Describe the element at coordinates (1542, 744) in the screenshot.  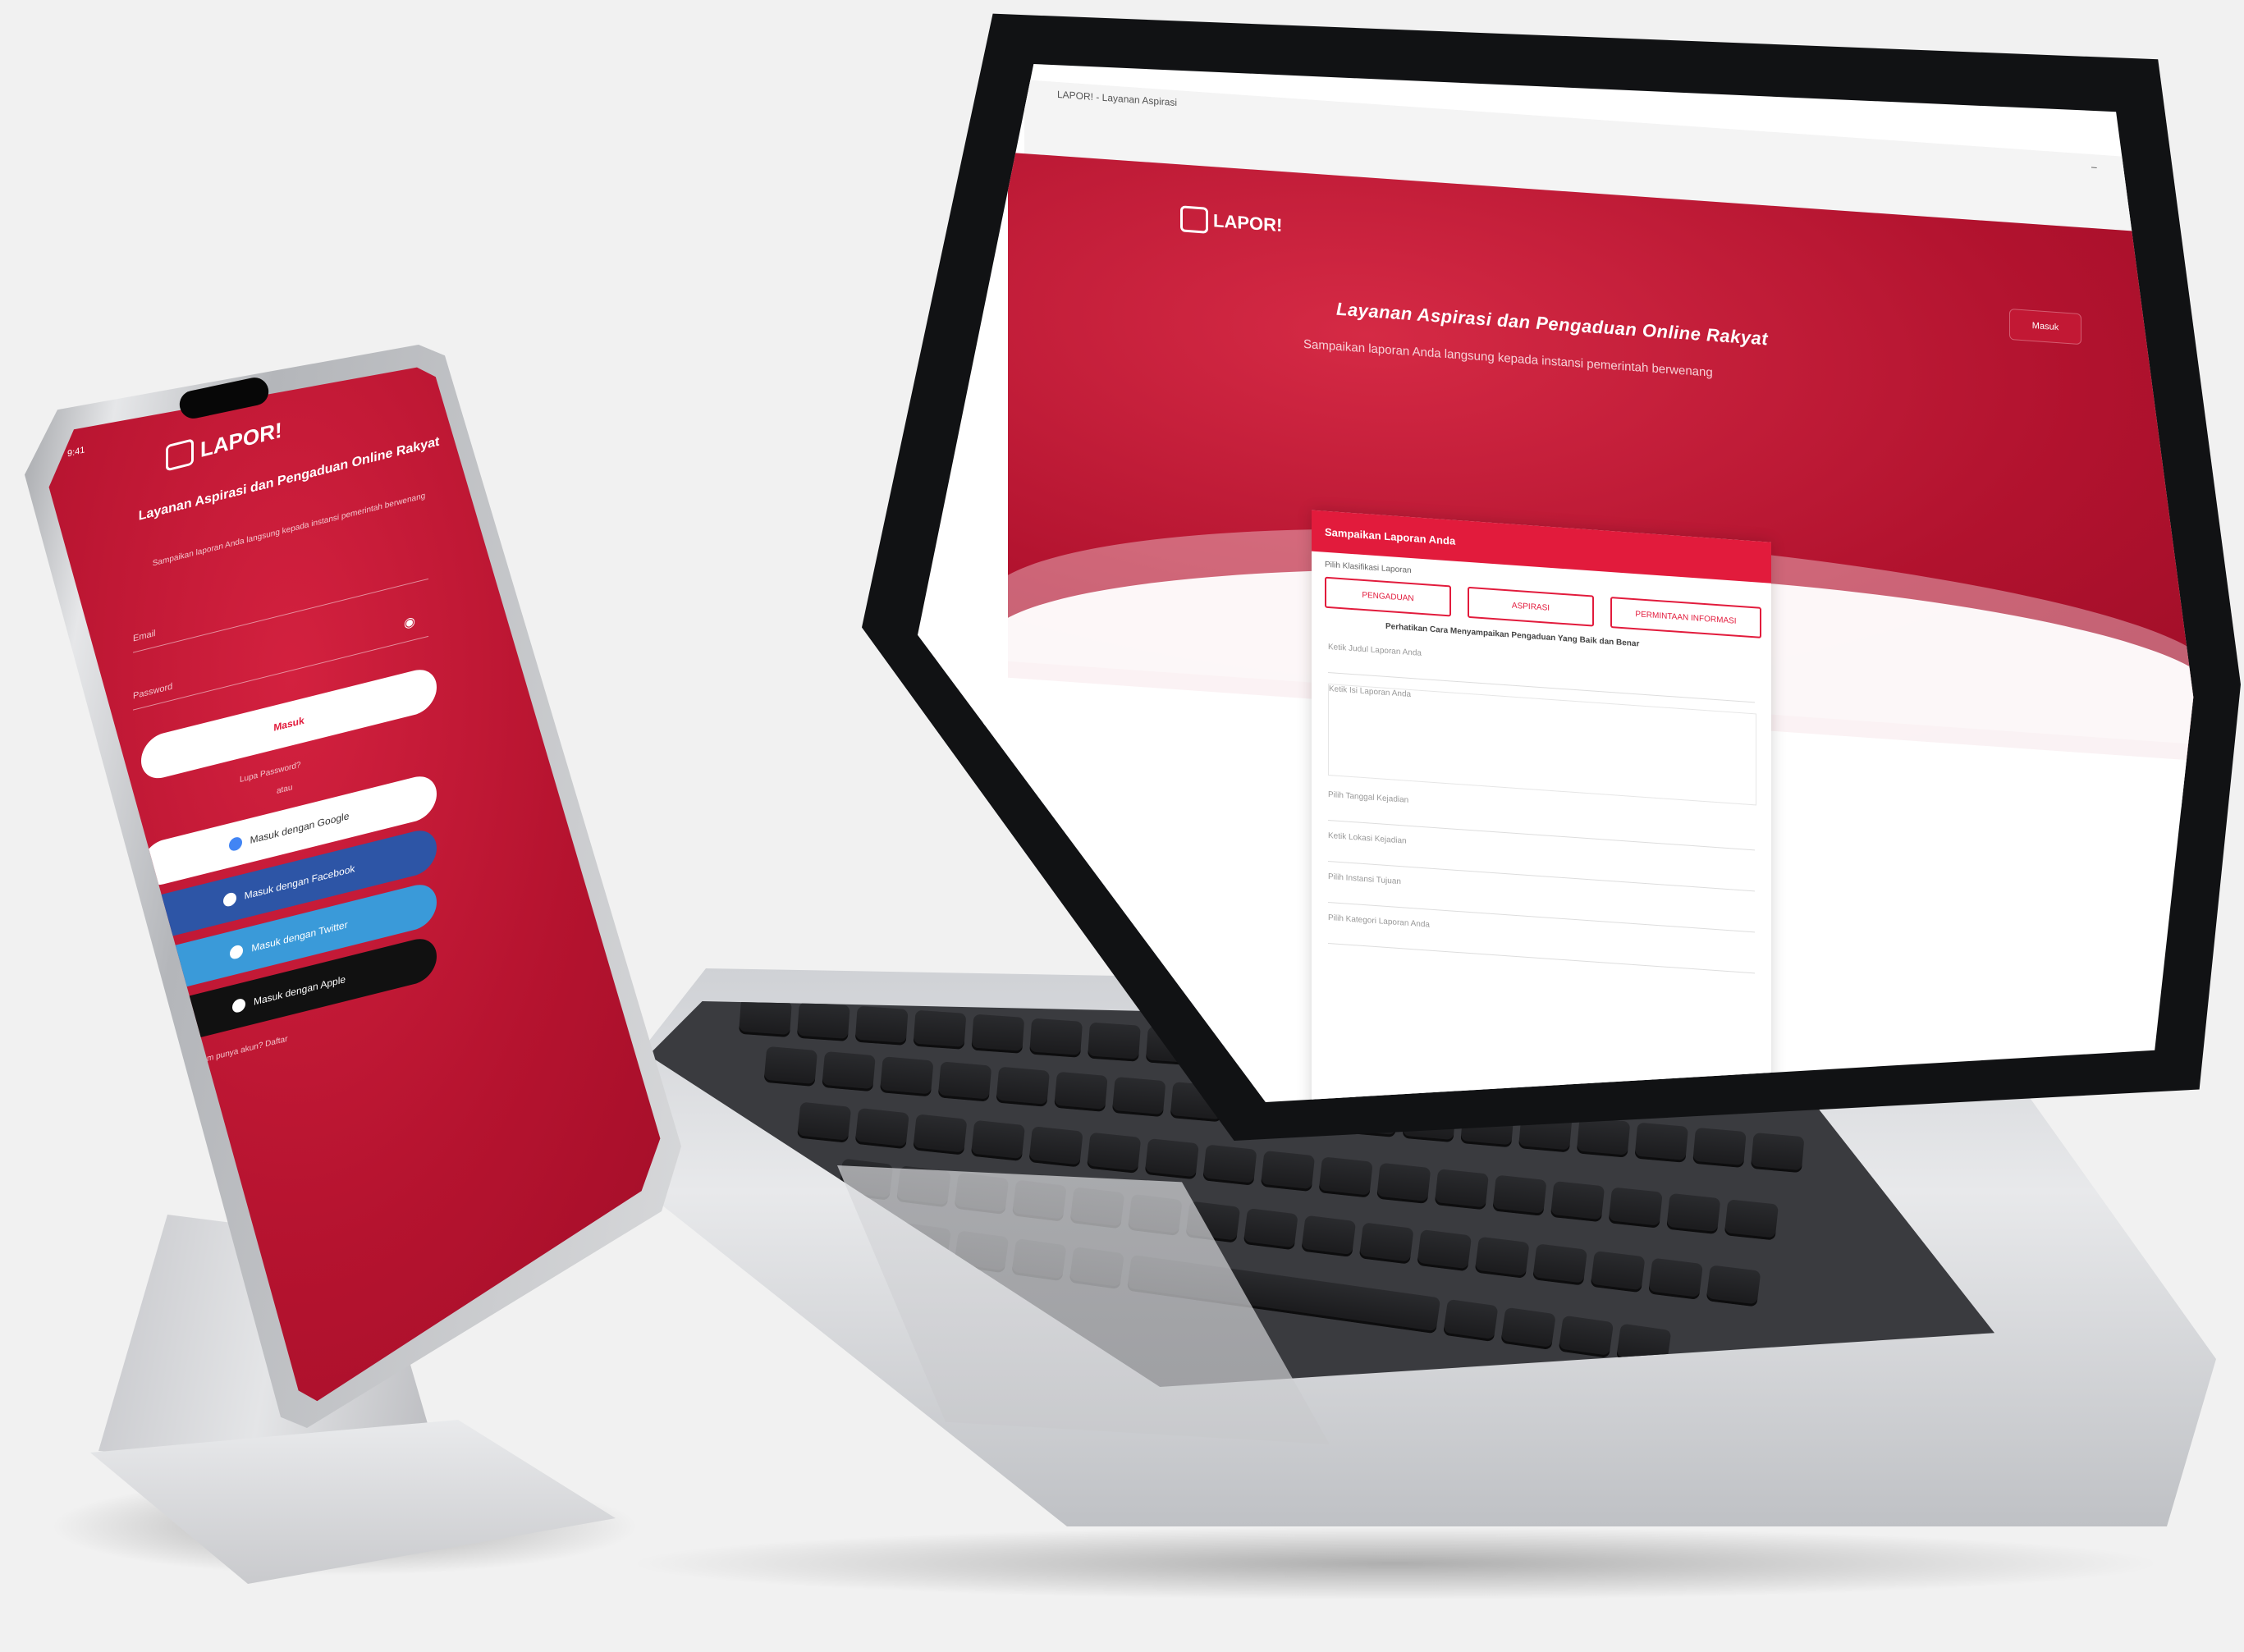
I see `report-body-textarea: Ketik Isi Laporan Anda` at that location.